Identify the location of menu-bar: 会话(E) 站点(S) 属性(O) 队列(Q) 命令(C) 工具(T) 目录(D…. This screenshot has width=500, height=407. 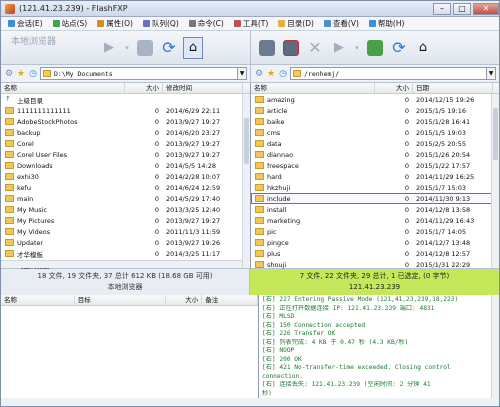
(250, 24).